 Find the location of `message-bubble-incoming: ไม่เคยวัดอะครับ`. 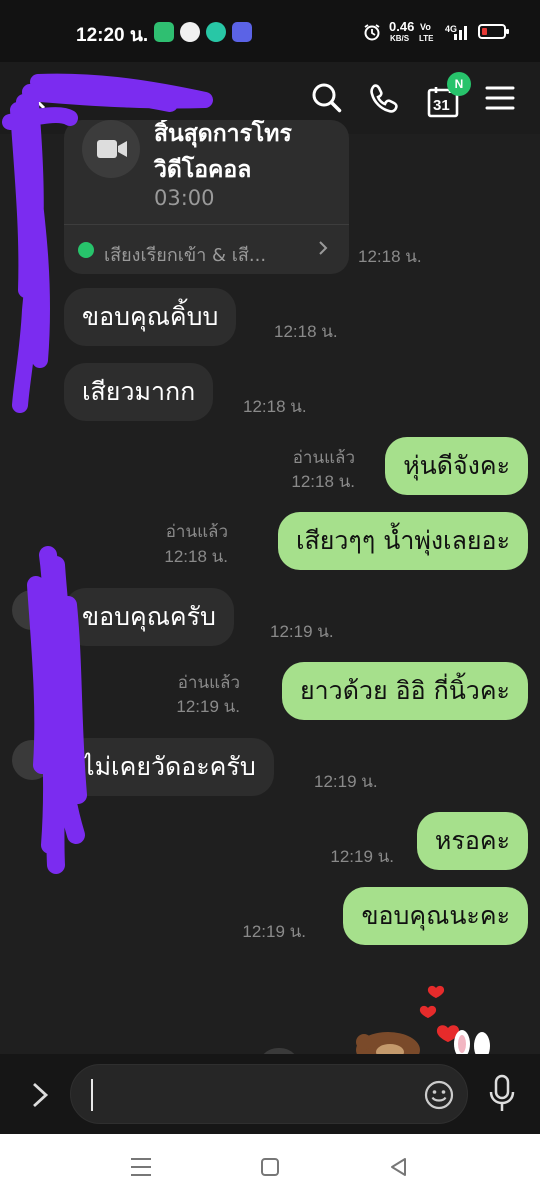

message-bubble-incoming: ไม่เคยวัดอะครับ is located at coordinates (169, 767).